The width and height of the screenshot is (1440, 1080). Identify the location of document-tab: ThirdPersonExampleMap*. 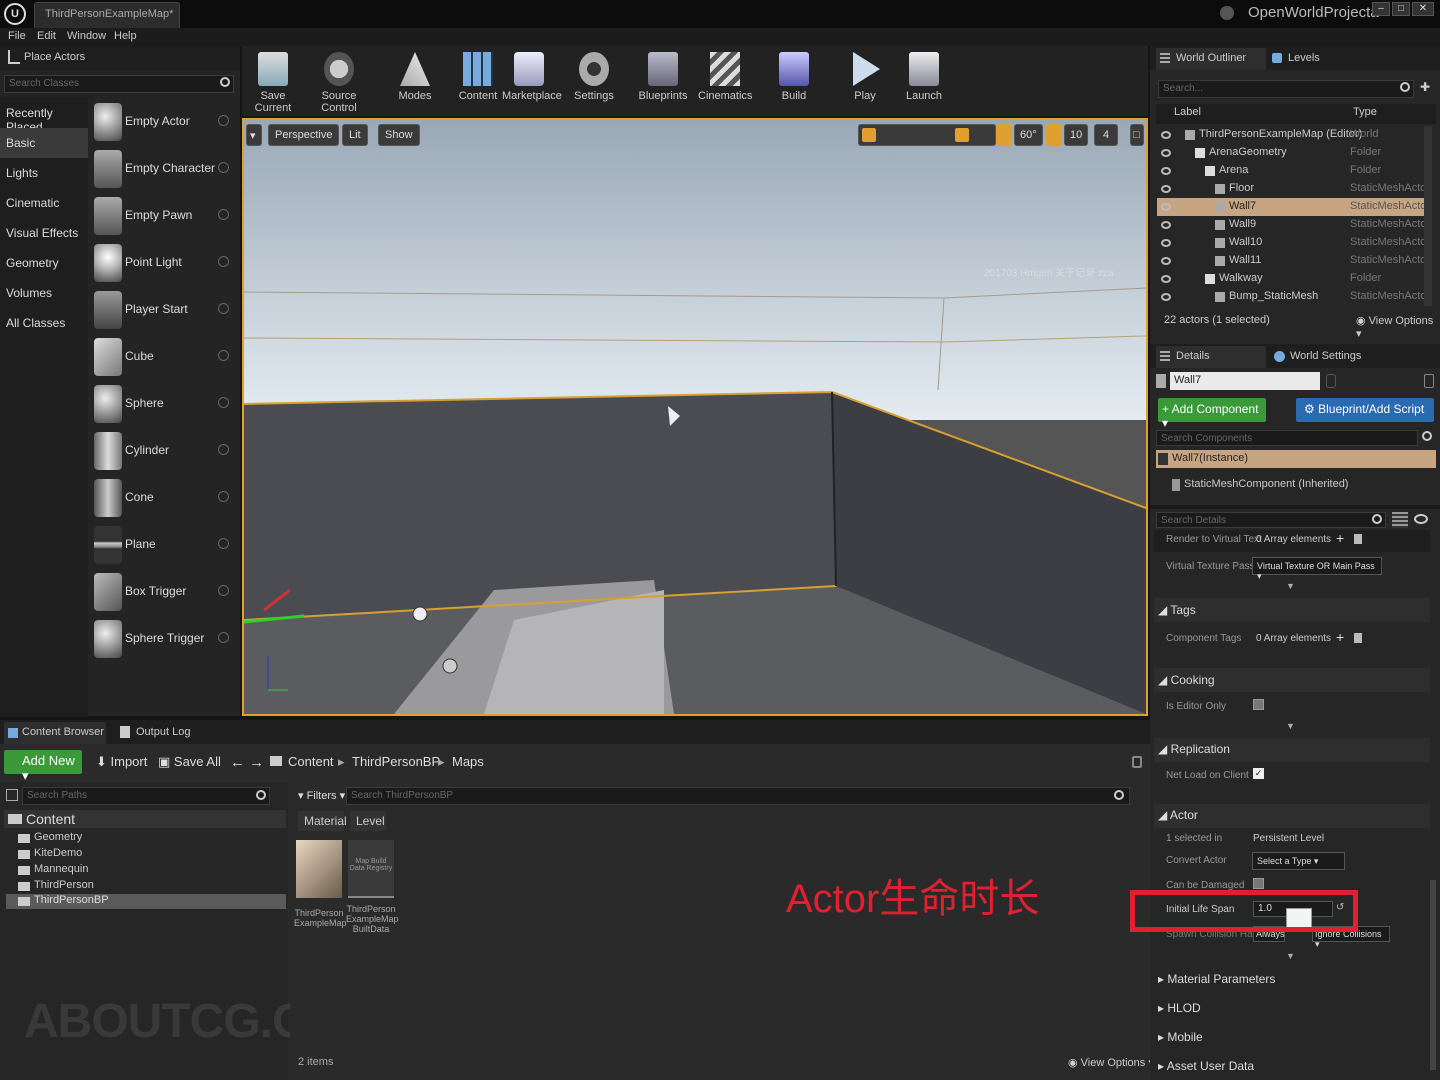
(107, 15).